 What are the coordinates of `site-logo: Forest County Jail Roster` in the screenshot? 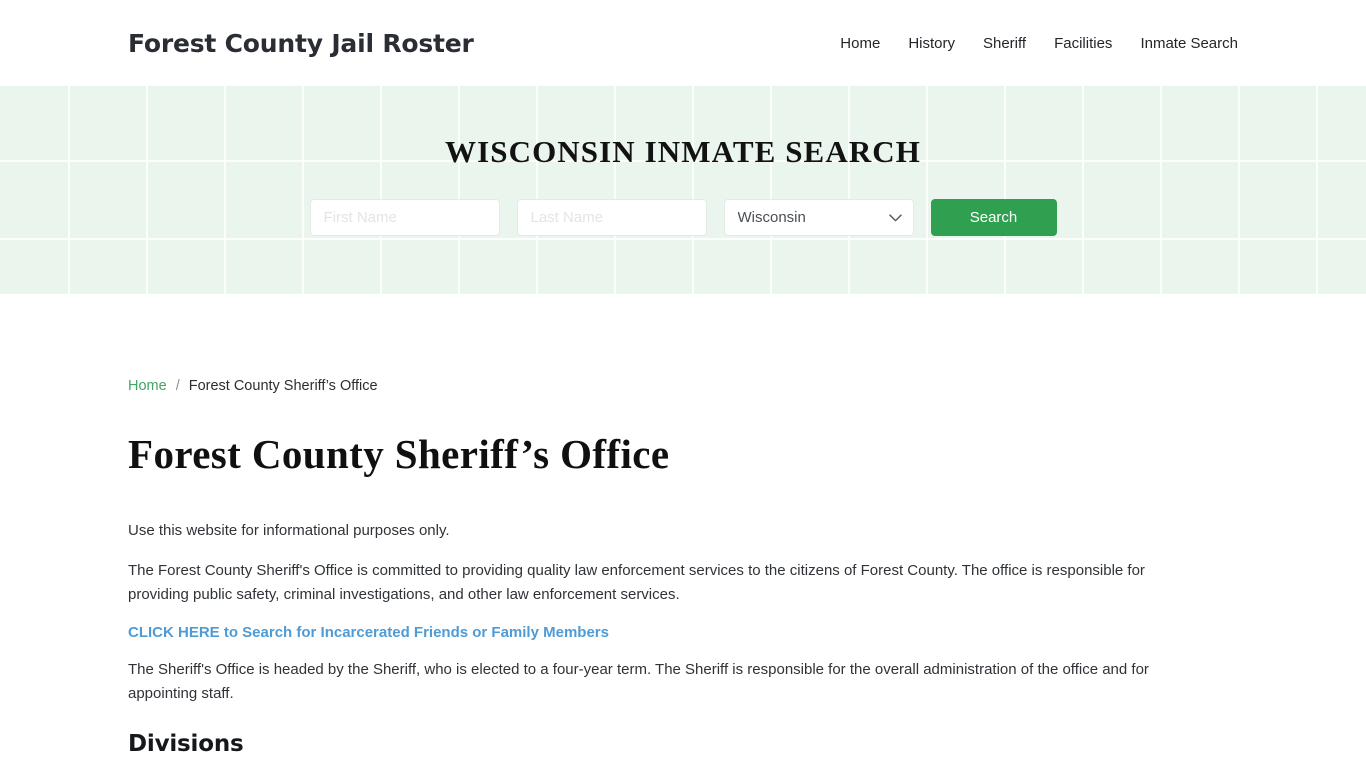 It's located at (301, 43).